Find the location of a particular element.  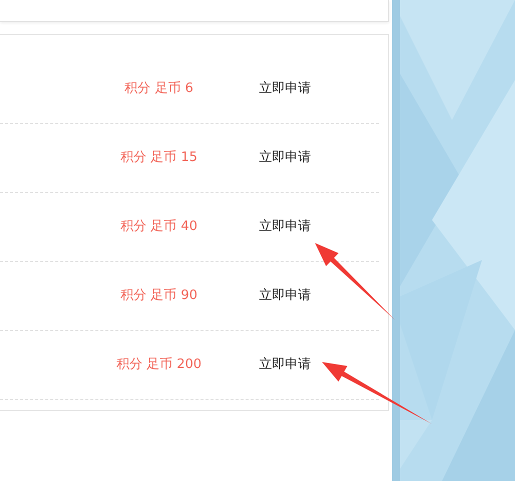

price-label: 积分 足币 200 is located at coordinates (159, 365).